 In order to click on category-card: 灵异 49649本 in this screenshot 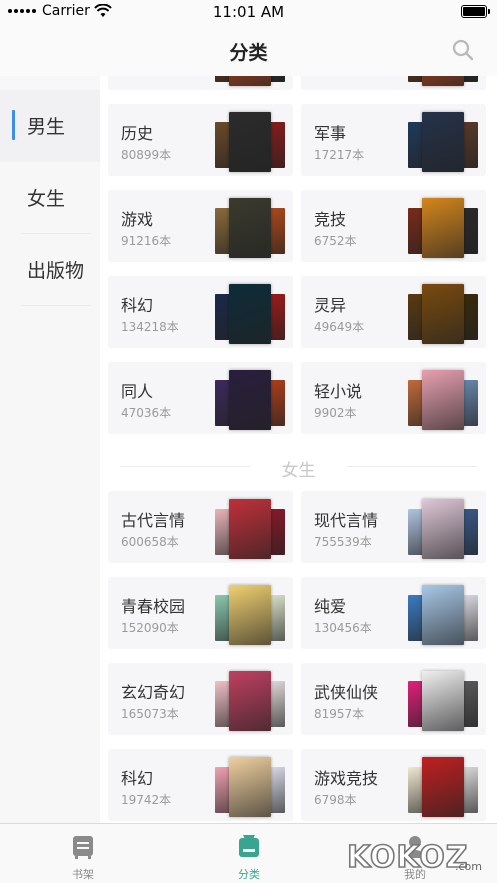, I will do `click(393, 312)`.